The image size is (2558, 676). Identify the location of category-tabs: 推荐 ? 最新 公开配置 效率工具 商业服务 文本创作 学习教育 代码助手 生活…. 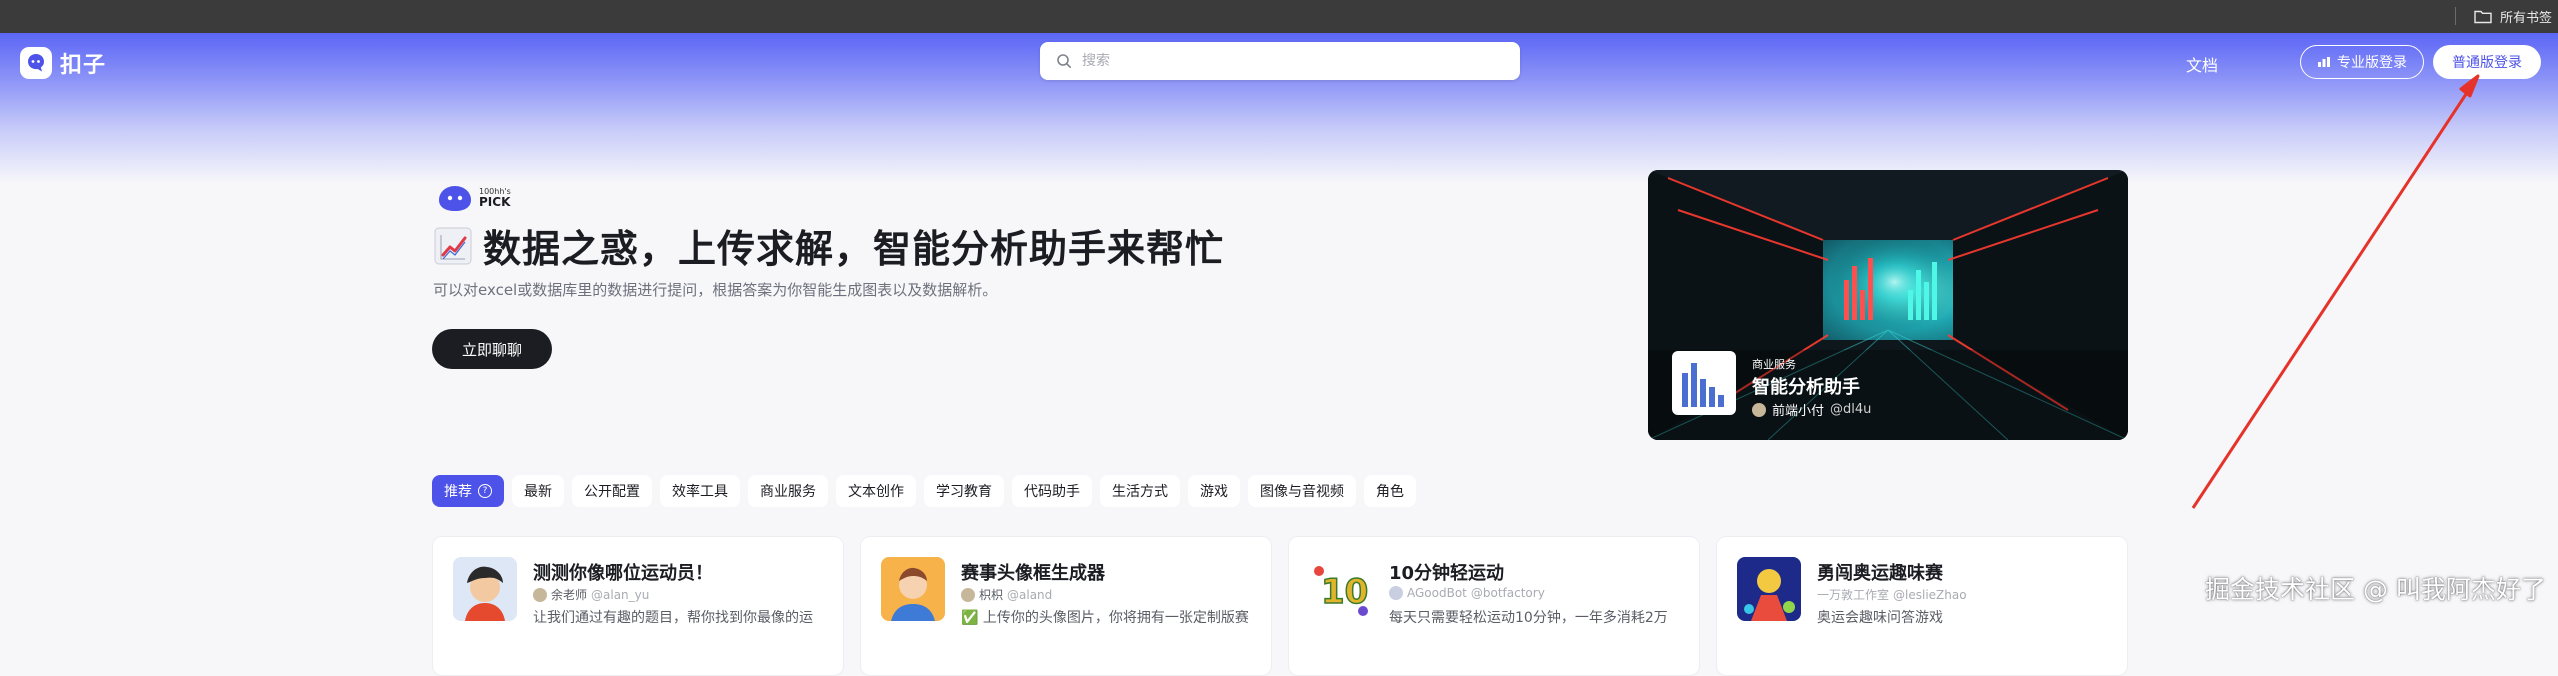
(924, 491).